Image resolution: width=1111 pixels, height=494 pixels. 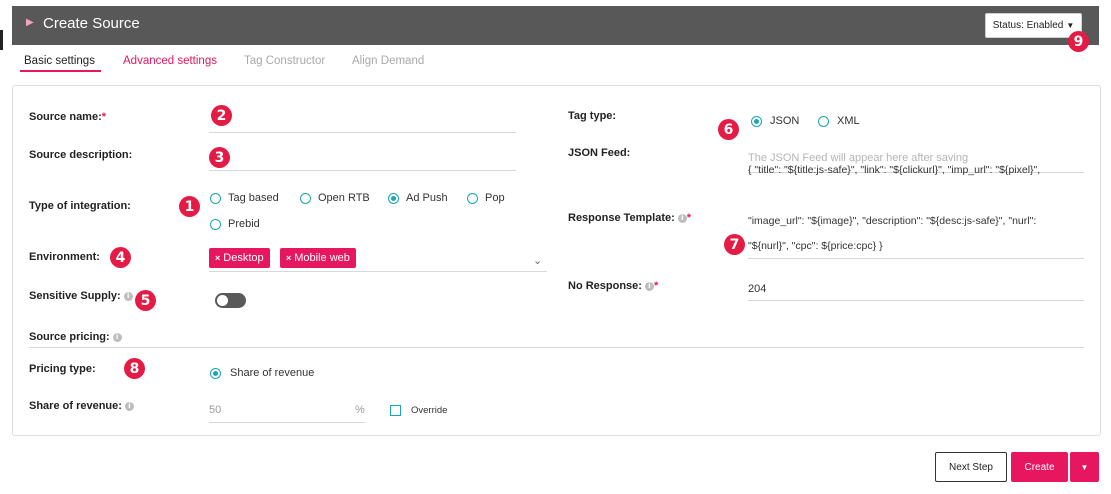 I want to click on radio-pop, so click(x=472, y=198).